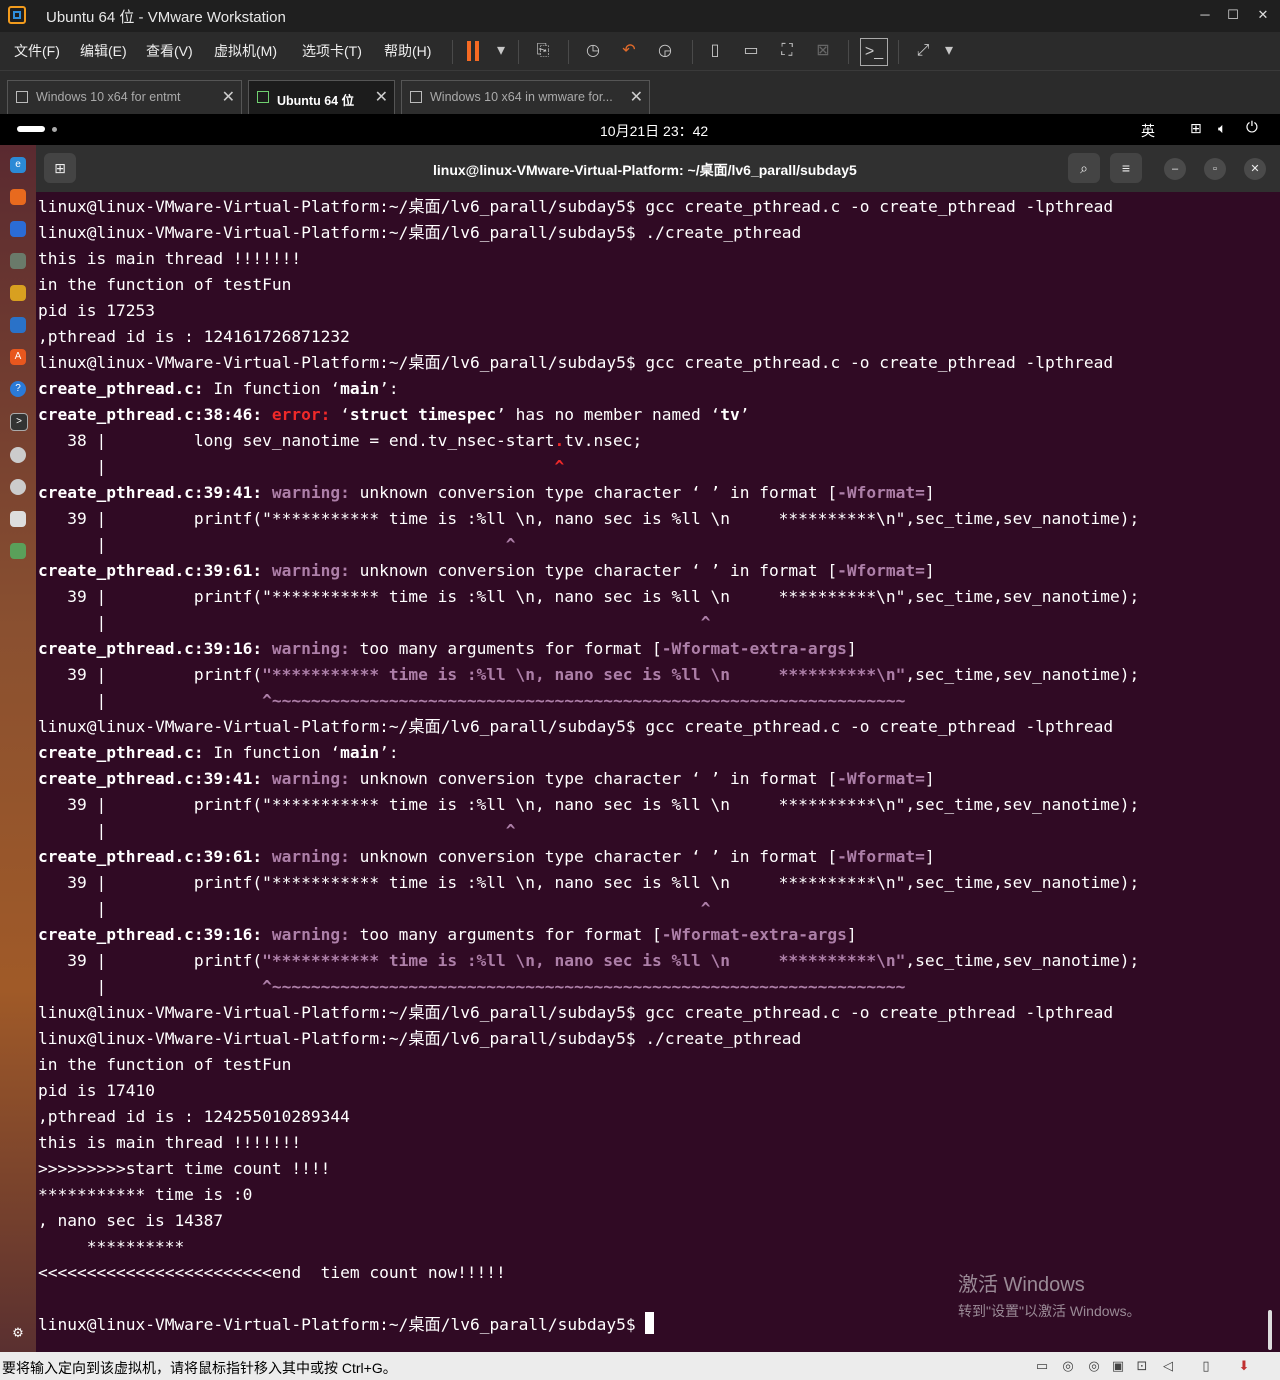 This screenshot has width=1280, height=1380. Describe the element at coordinates (18, 1333) in the screenshot. I see `show-apps-icon: ⚙` at that location.